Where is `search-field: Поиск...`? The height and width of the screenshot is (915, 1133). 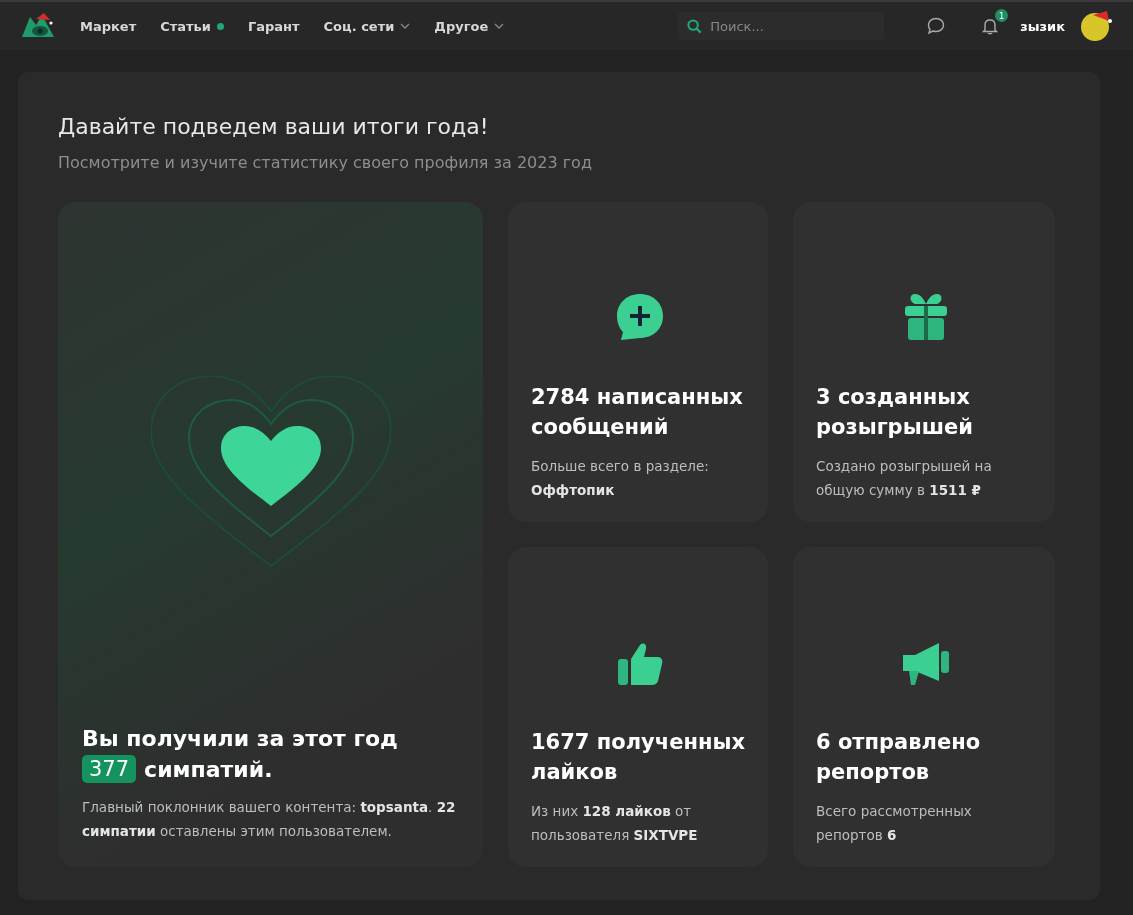
search-field: Поиск... is located at coordinates (781, 26).